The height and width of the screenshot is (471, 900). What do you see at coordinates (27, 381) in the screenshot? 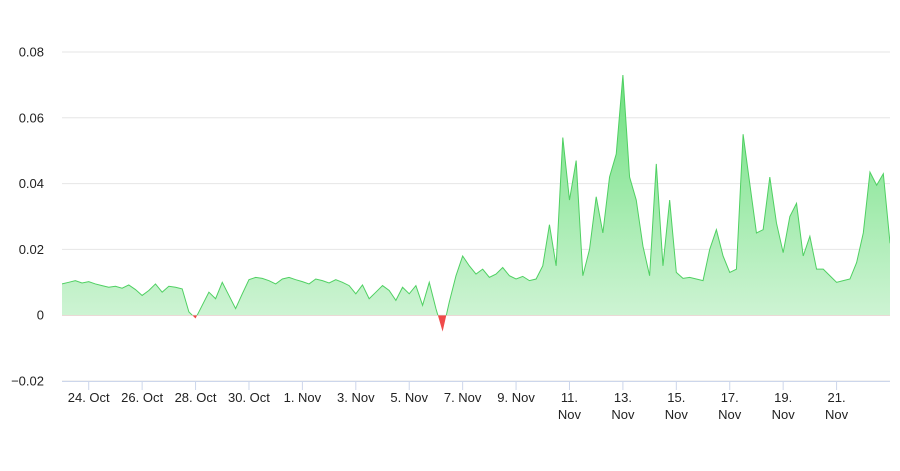
I see `y-tick-label: −0.02` at bounding box center [27, 381].